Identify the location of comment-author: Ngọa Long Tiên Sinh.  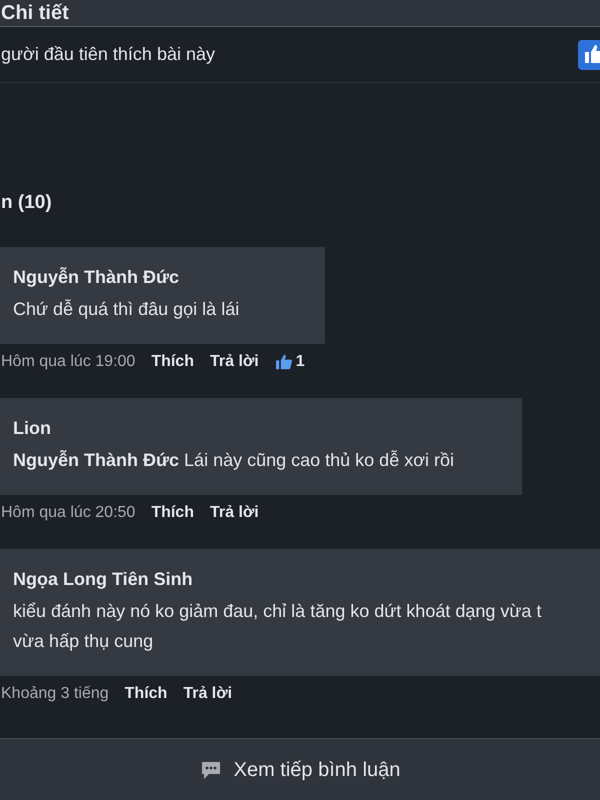
(306, 579).